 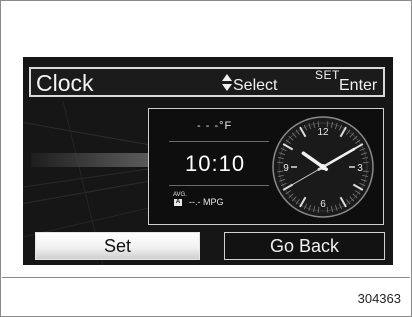 What do you see at coordinates (304, 246) in the screenshot?
I see `go-back-button: Go Back` at bounding box center [304, 246].